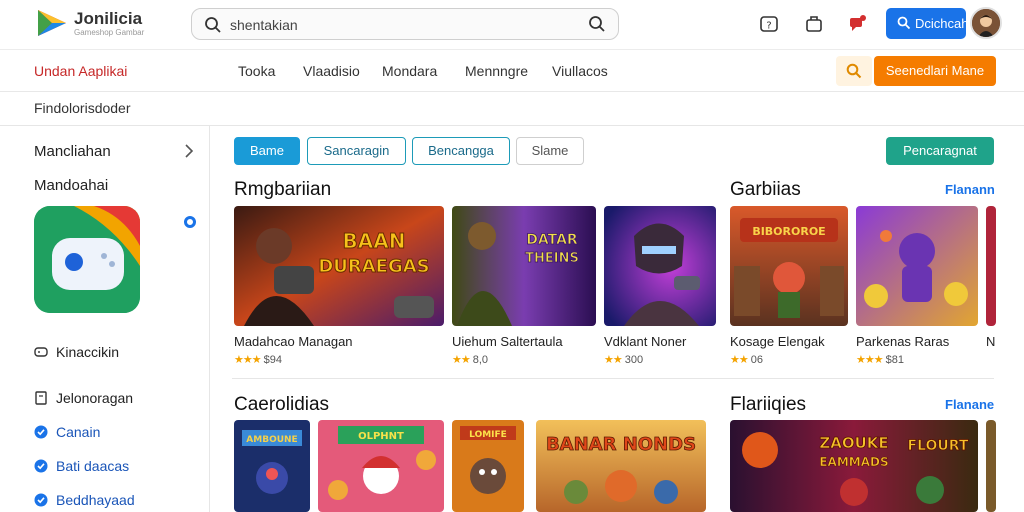  Describe the element at coordinates (405, 24) in the screenshot. I see `search-bar: shentakian` at that location.